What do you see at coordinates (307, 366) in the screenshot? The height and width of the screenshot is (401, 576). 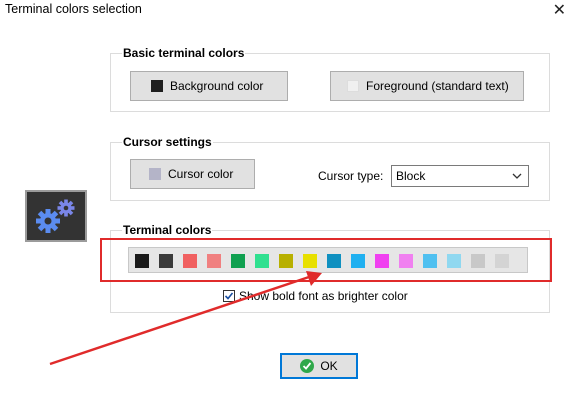 I see `ok-check-icon` at bounding box center [307, 366].